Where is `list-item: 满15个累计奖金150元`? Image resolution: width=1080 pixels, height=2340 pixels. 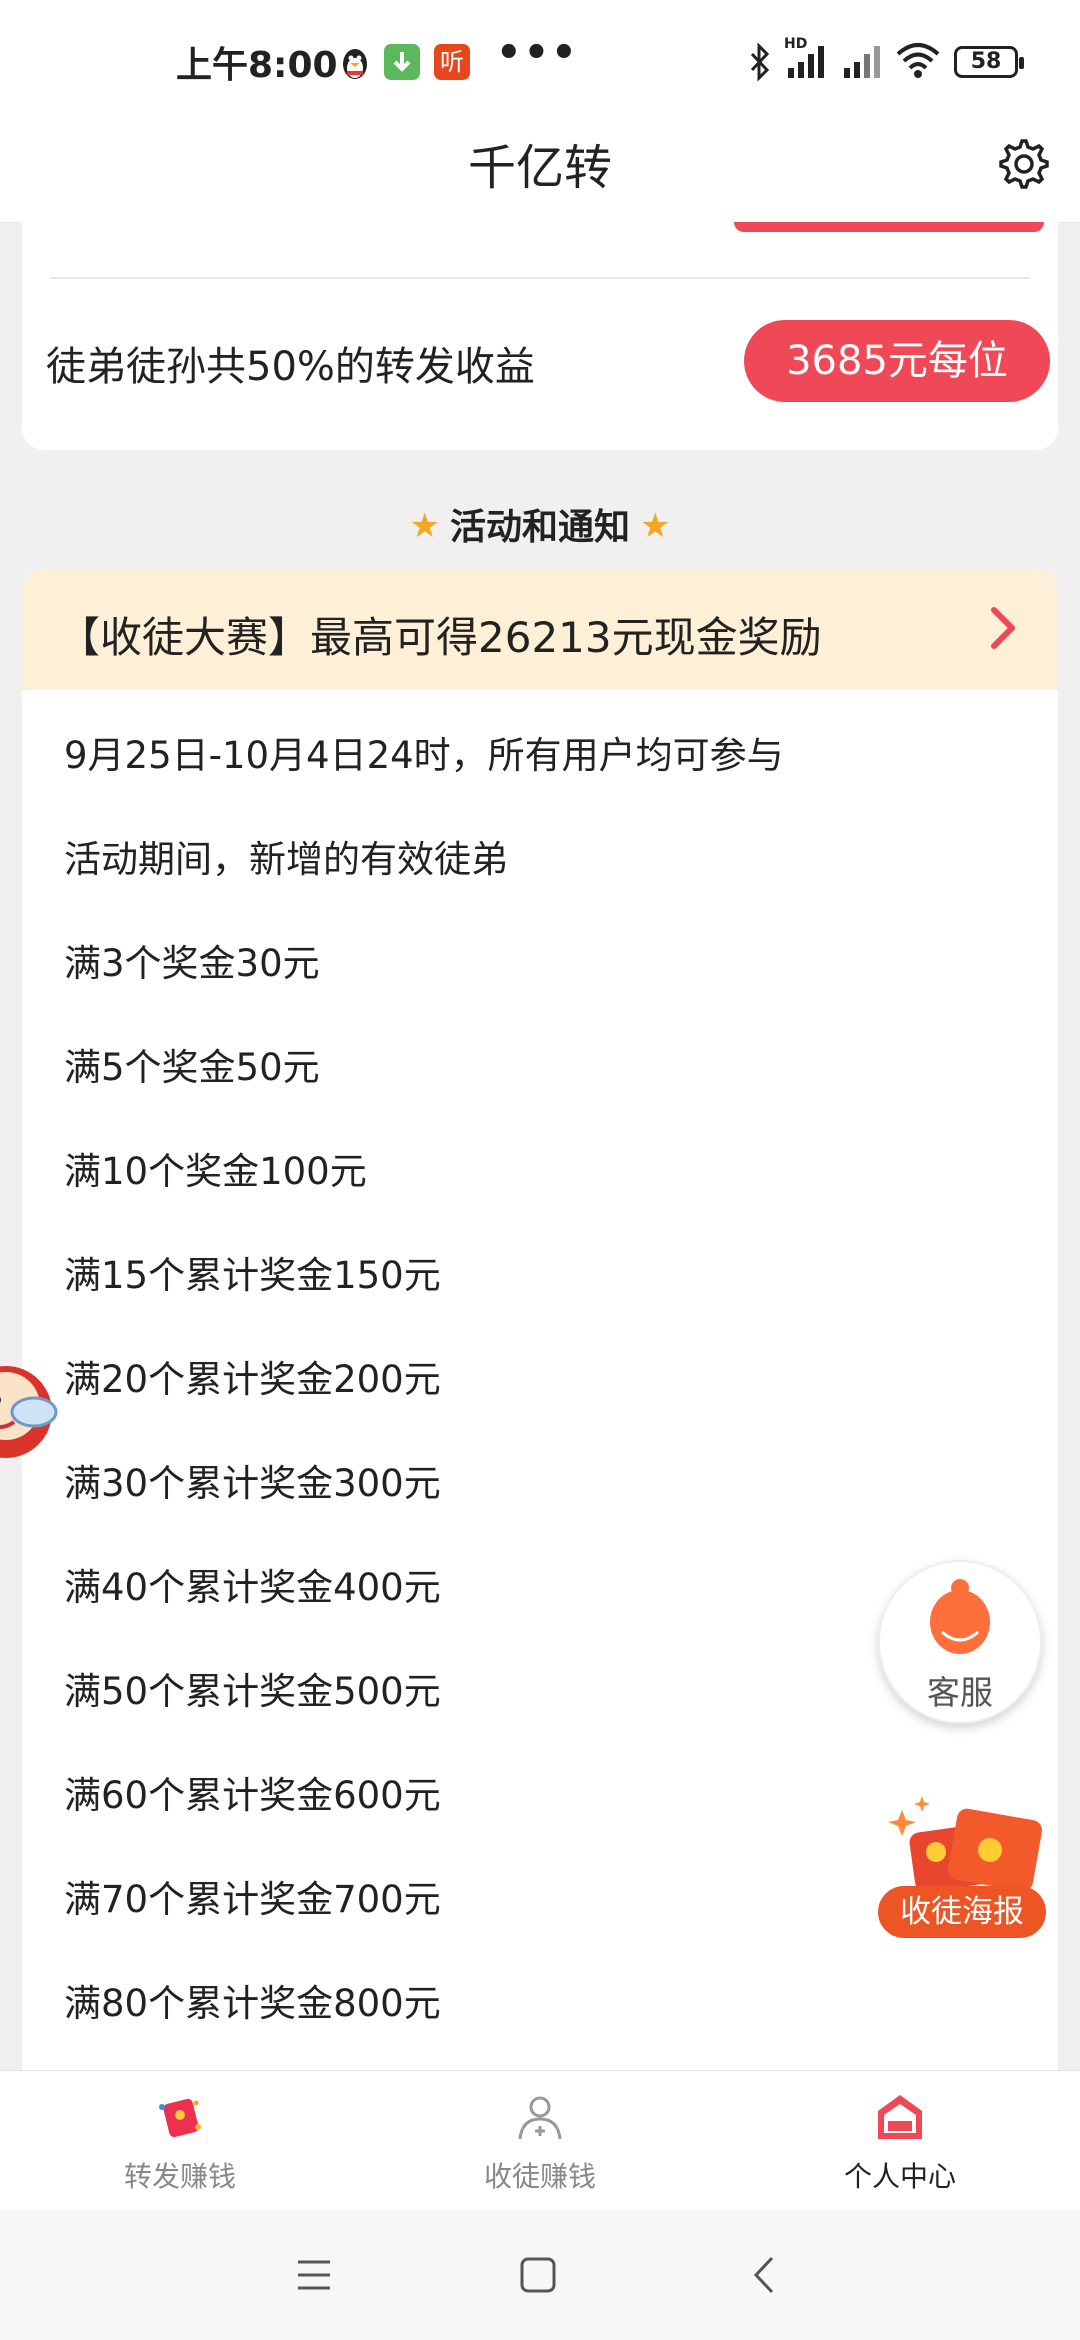
list-item: 满15个累计奖金150元 is located at coordinates (252, 1275).